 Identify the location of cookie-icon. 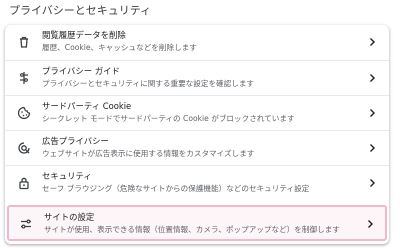
(24, 113).